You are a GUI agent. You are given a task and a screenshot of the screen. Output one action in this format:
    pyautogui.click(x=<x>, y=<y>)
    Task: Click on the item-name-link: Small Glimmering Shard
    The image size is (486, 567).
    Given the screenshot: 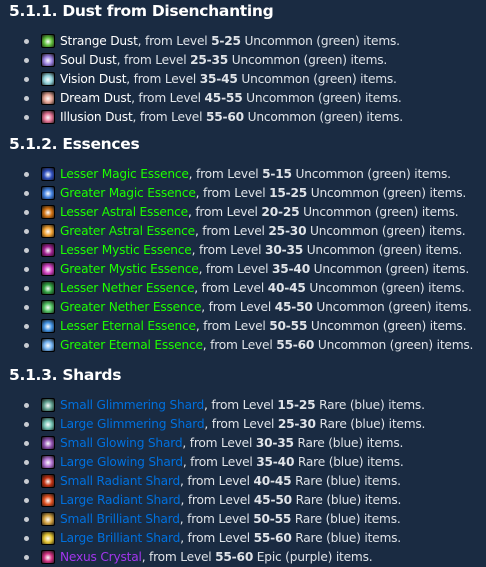 What is the action you would take?
    pyautogui.click(x=132, y=405)
    